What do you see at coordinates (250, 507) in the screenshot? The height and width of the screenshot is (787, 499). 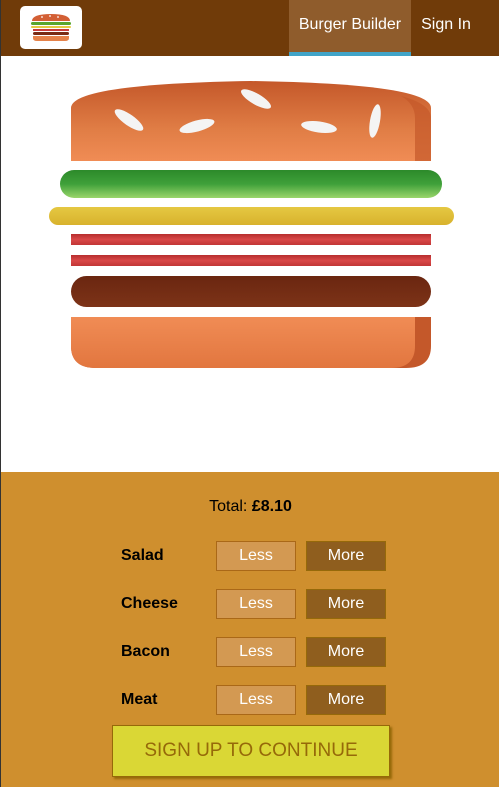 I see `total-price: Total: £8.10` at bounding box center [250, 507].